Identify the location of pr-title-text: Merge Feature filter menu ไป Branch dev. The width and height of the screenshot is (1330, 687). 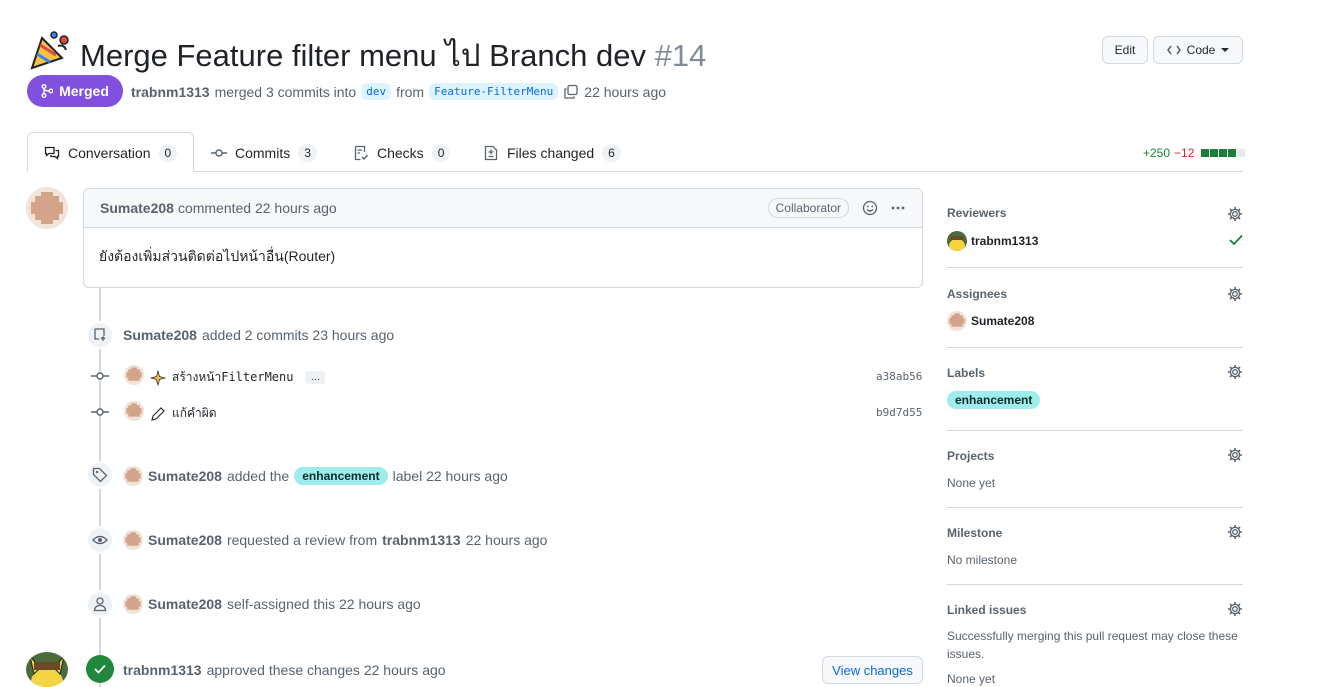
(363, 55).